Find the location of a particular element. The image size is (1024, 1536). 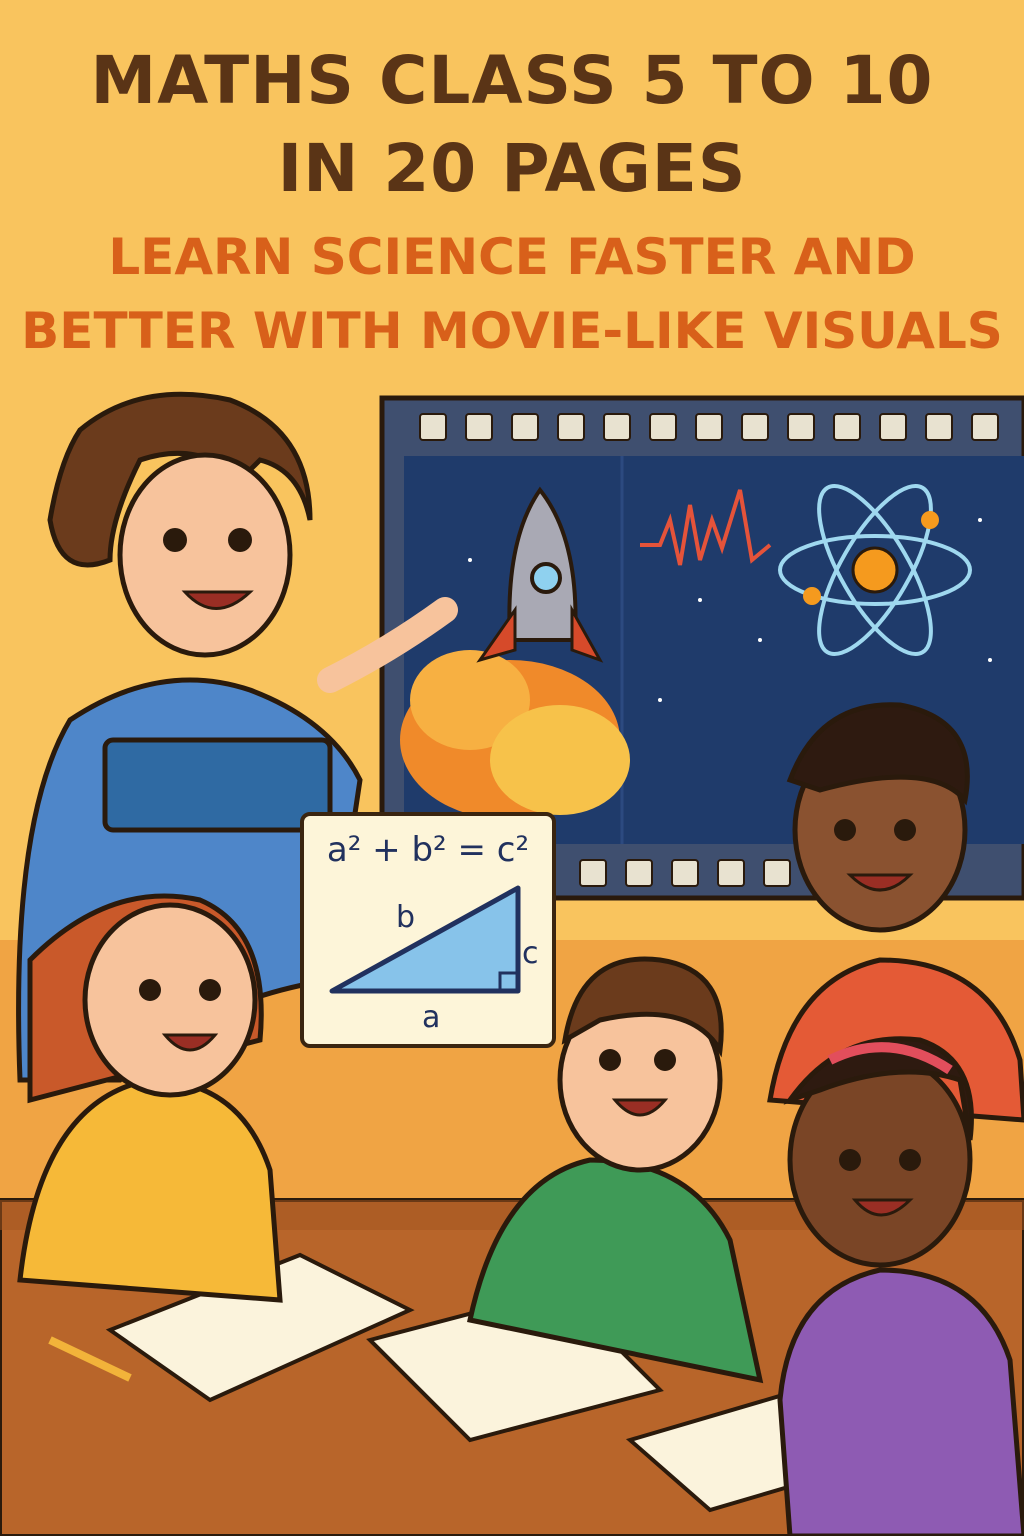

cover-subtitle-line2: BETTER WITH MOVIE-LIKE VISUALS is located at coordinates (512, 331).